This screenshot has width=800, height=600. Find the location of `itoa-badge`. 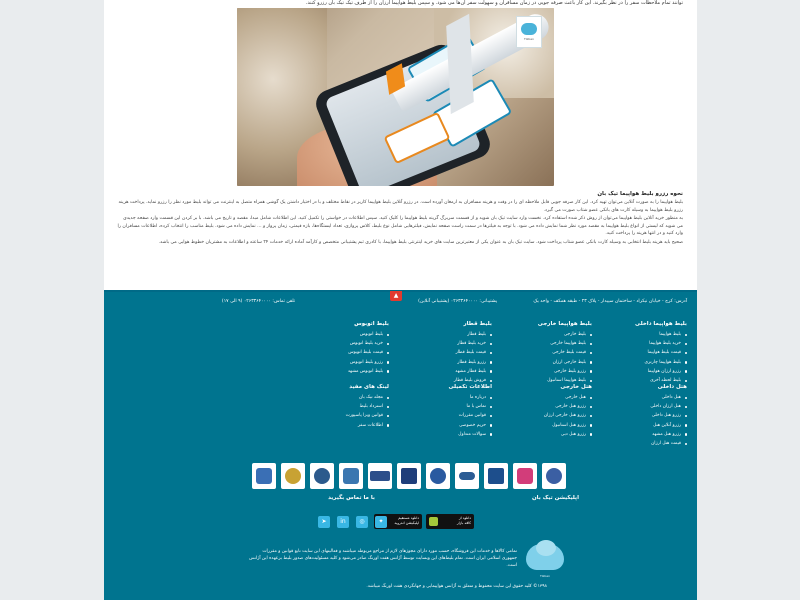

itoa-badge is located at coordinates (380, 476).